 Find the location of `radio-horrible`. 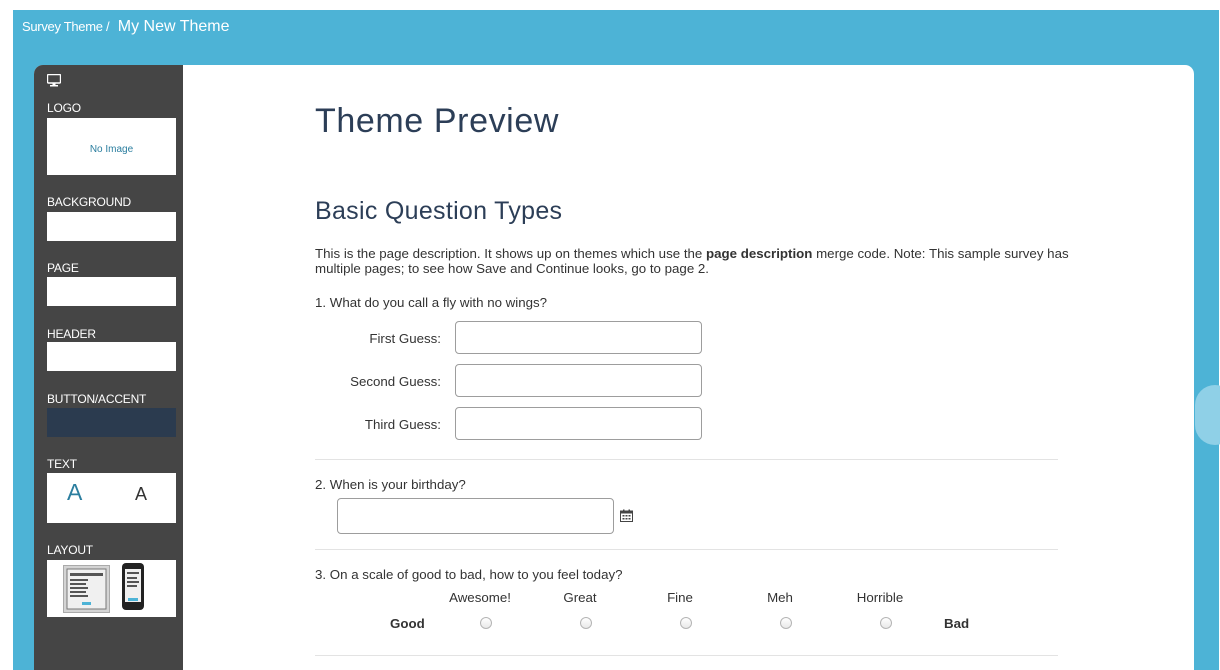

radio-horrible is located at coordinates (886, 623).